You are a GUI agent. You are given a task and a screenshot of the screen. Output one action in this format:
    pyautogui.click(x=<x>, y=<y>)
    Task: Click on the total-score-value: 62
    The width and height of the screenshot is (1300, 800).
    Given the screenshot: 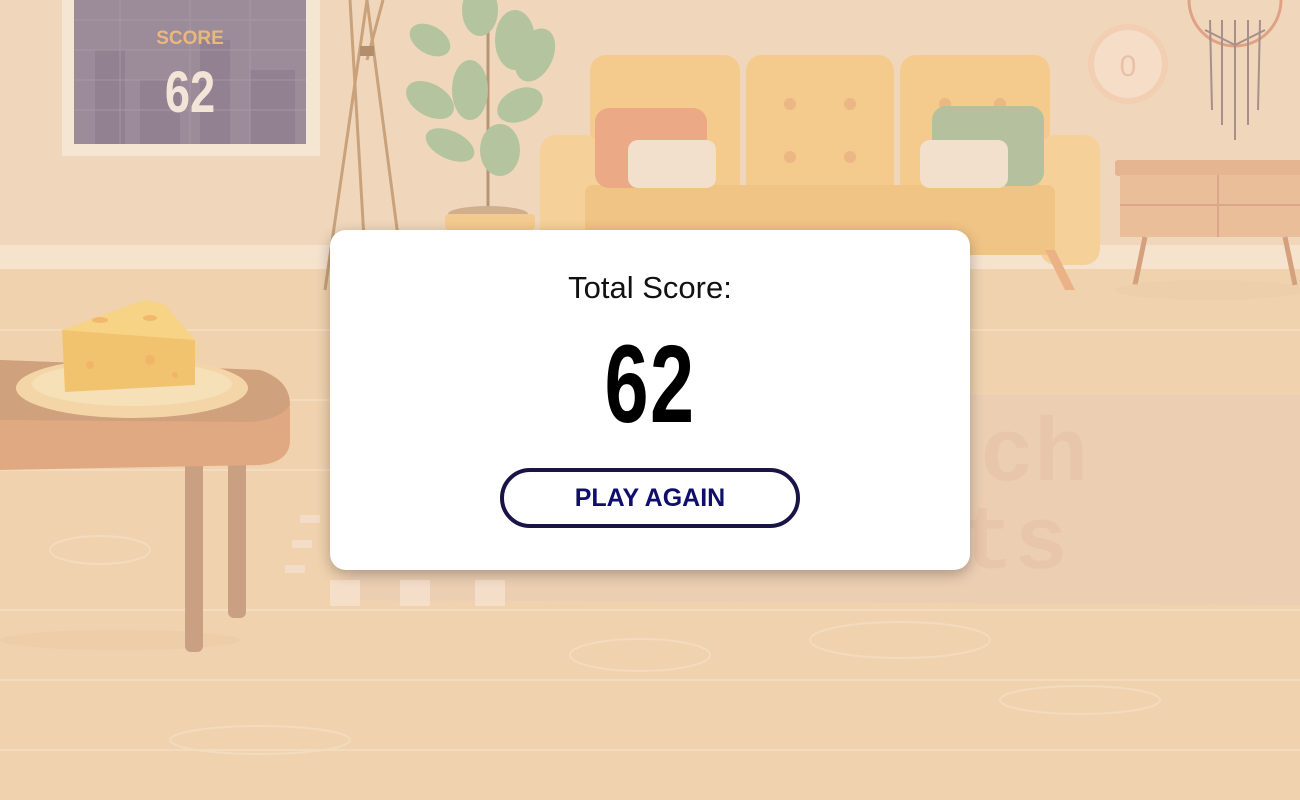 What is the action you would take?
    pyautogui.click(x=650, y=384)
    